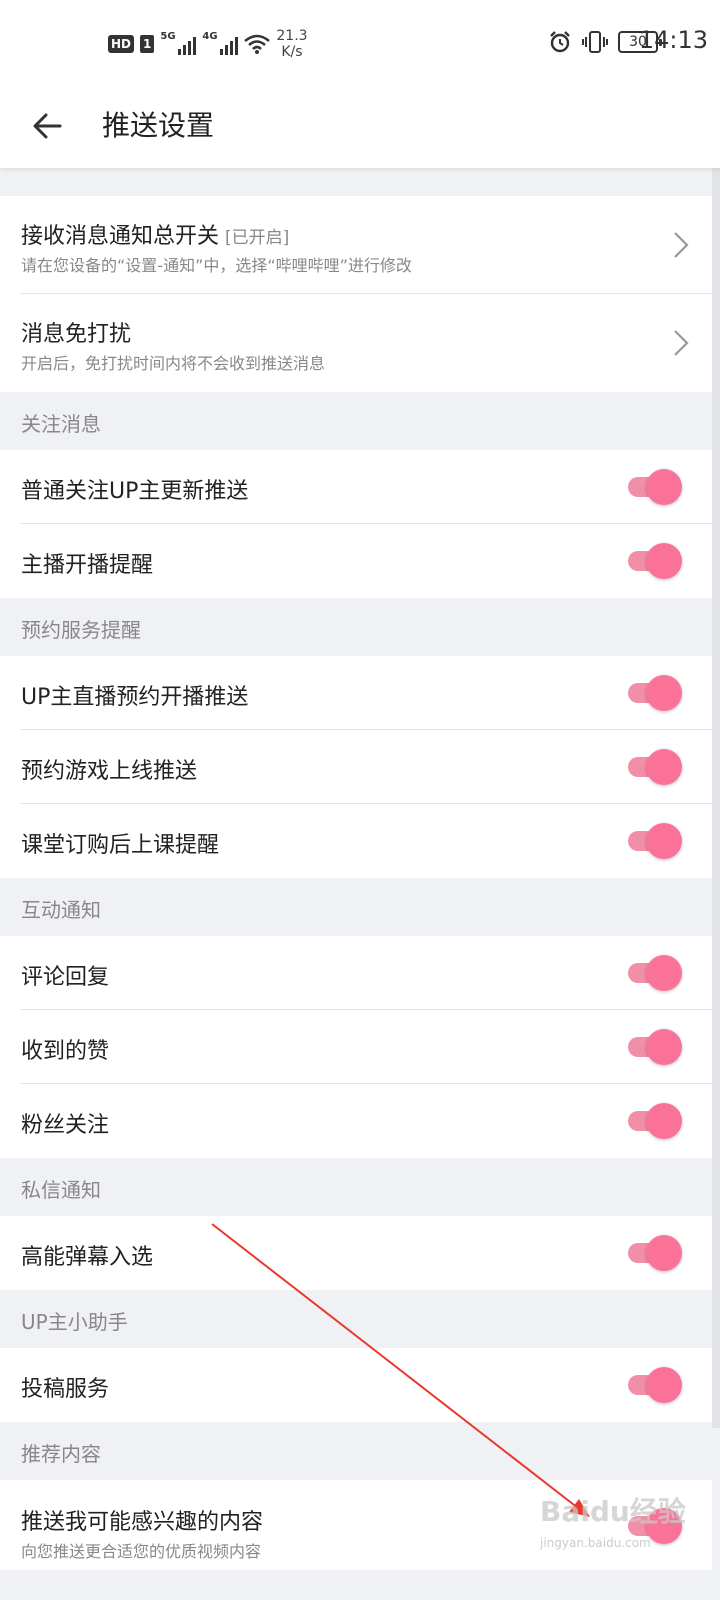  Describe the element at coordinates (109, 771) in the screenshot. I see `row-label: 预约游戏上线推送` at that location.